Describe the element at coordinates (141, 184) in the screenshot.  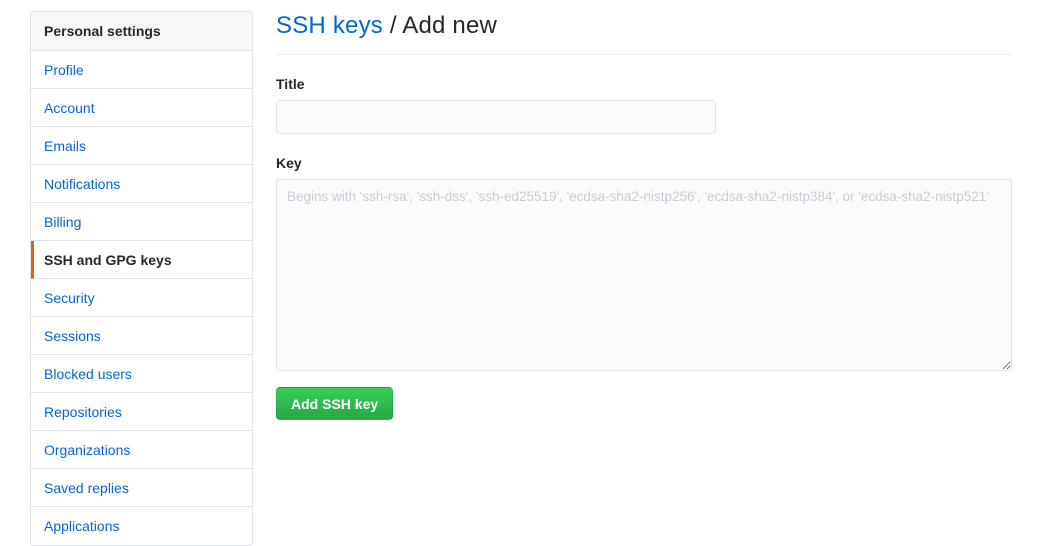
I see `sidebar-item-notifications: Notifications` at that location.